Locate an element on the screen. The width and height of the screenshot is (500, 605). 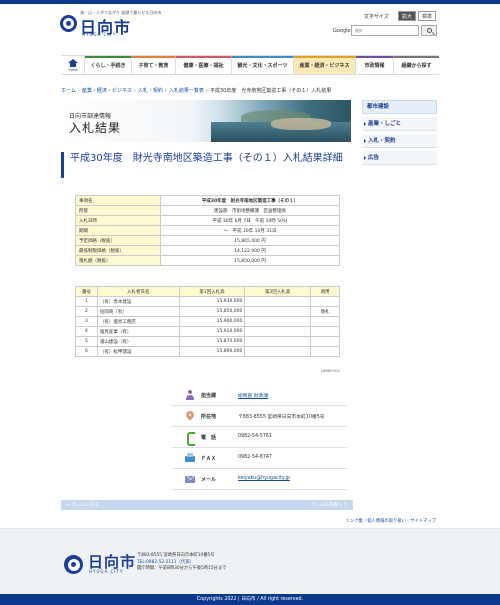
bidder-number: 4 is located at coordinates (86, 331).